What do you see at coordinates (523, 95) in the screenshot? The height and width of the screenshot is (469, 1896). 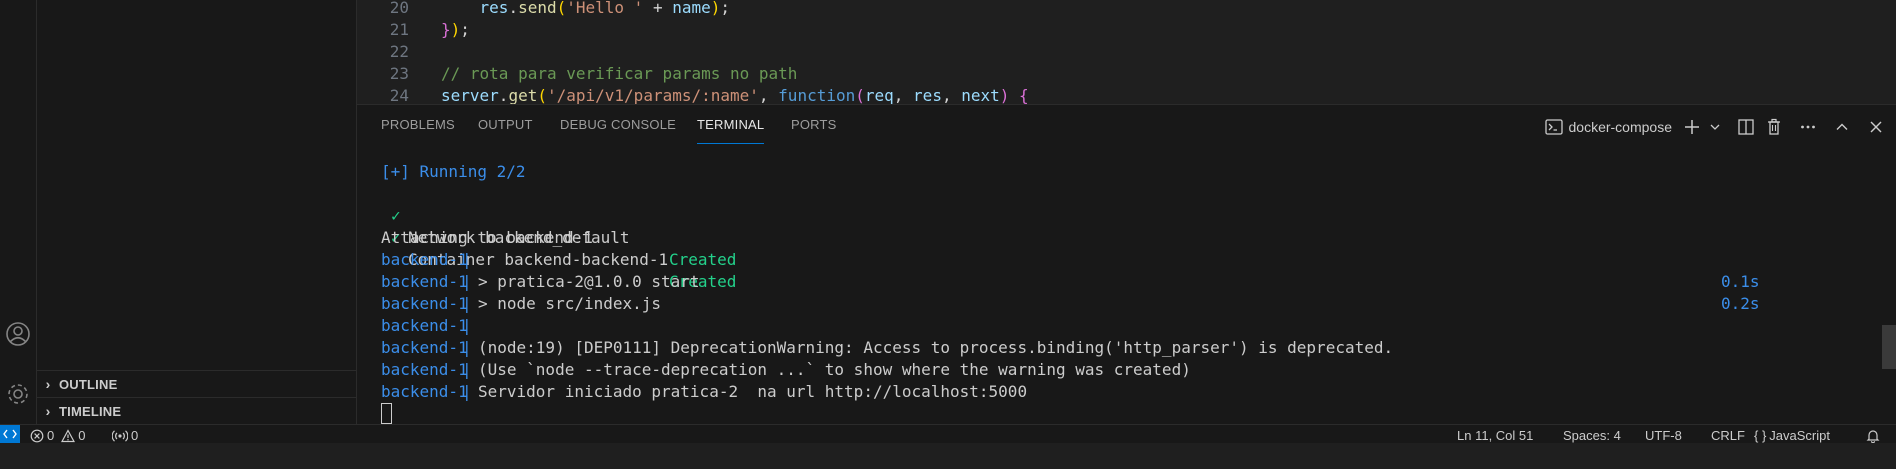 I see `code-token: get` at bounding box center [523, 95].